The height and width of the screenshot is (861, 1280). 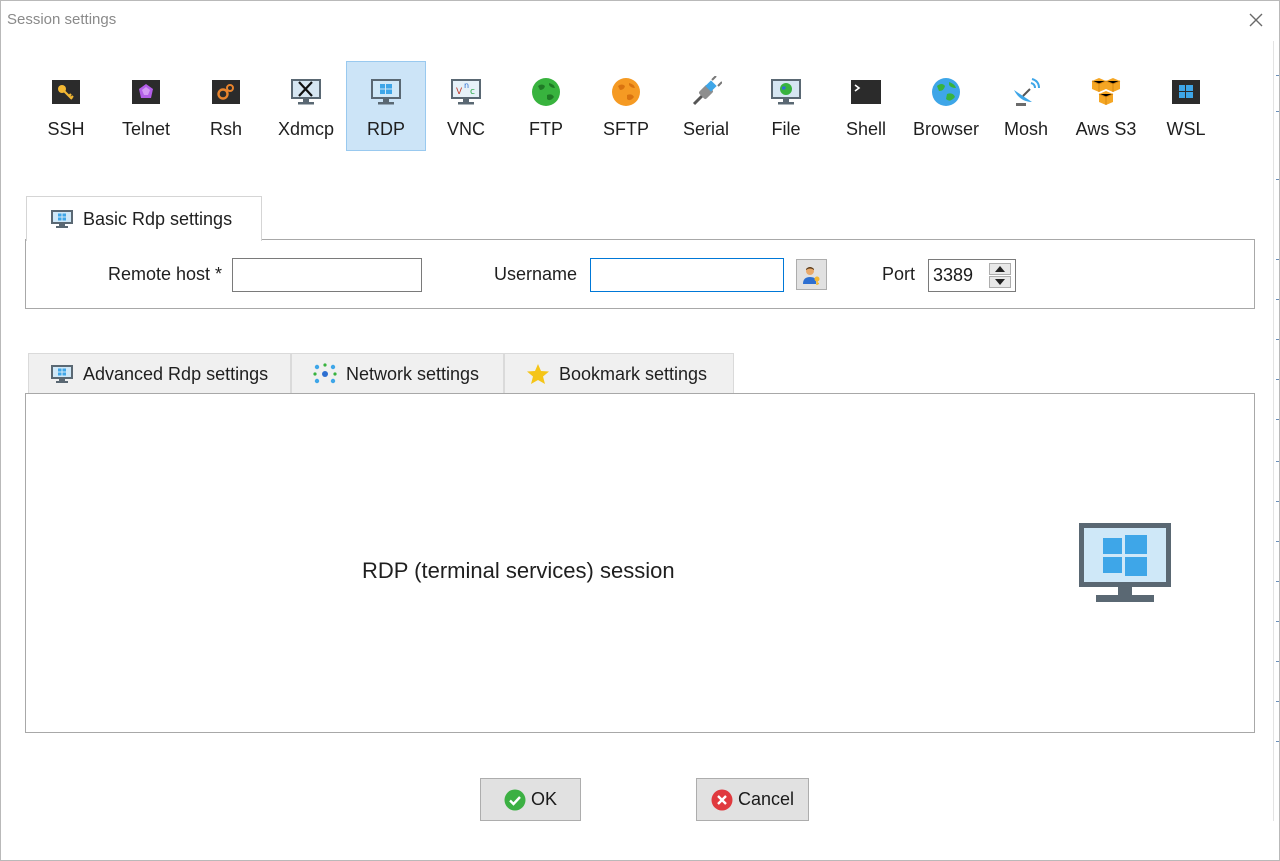 What do you see at coordinates (165, 274) in the screenshot?
I see `remote-host-label: Remote host *` at bounding box center [165, 274].